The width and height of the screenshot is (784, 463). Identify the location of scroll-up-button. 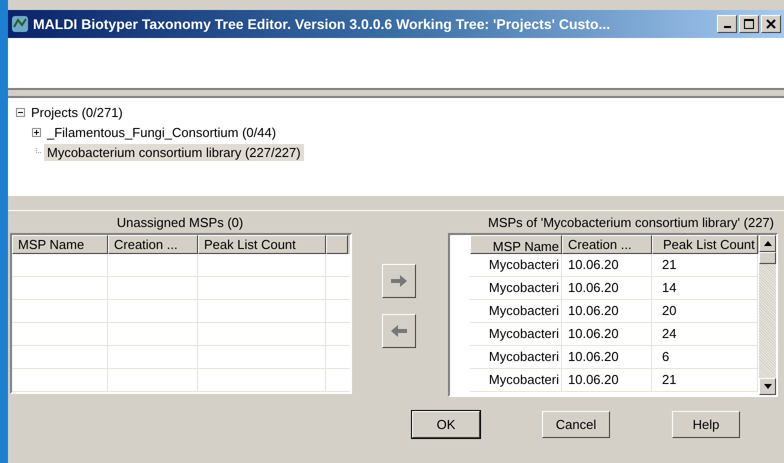
(767, 243).